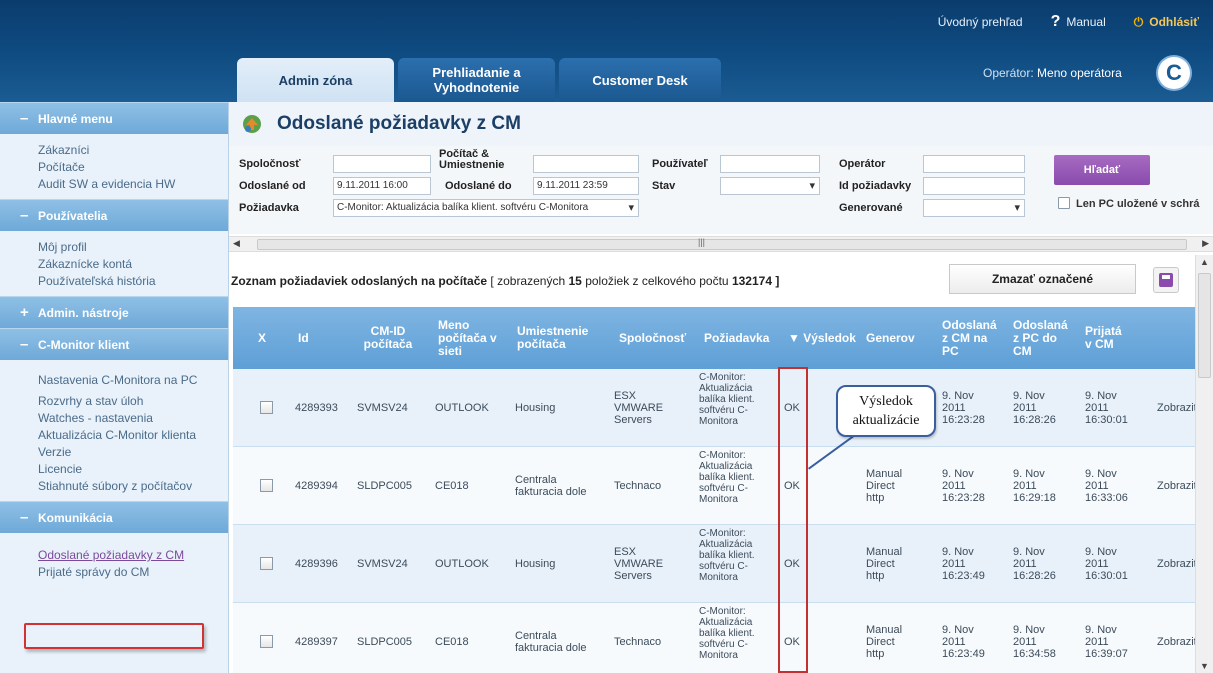 This screenshot has height=673, width=1213. What do you see at coordinates (133, 150) in the screenshot?
I see `sidebar-item-customers: Zákazníci` at bounding box center [133, 150].